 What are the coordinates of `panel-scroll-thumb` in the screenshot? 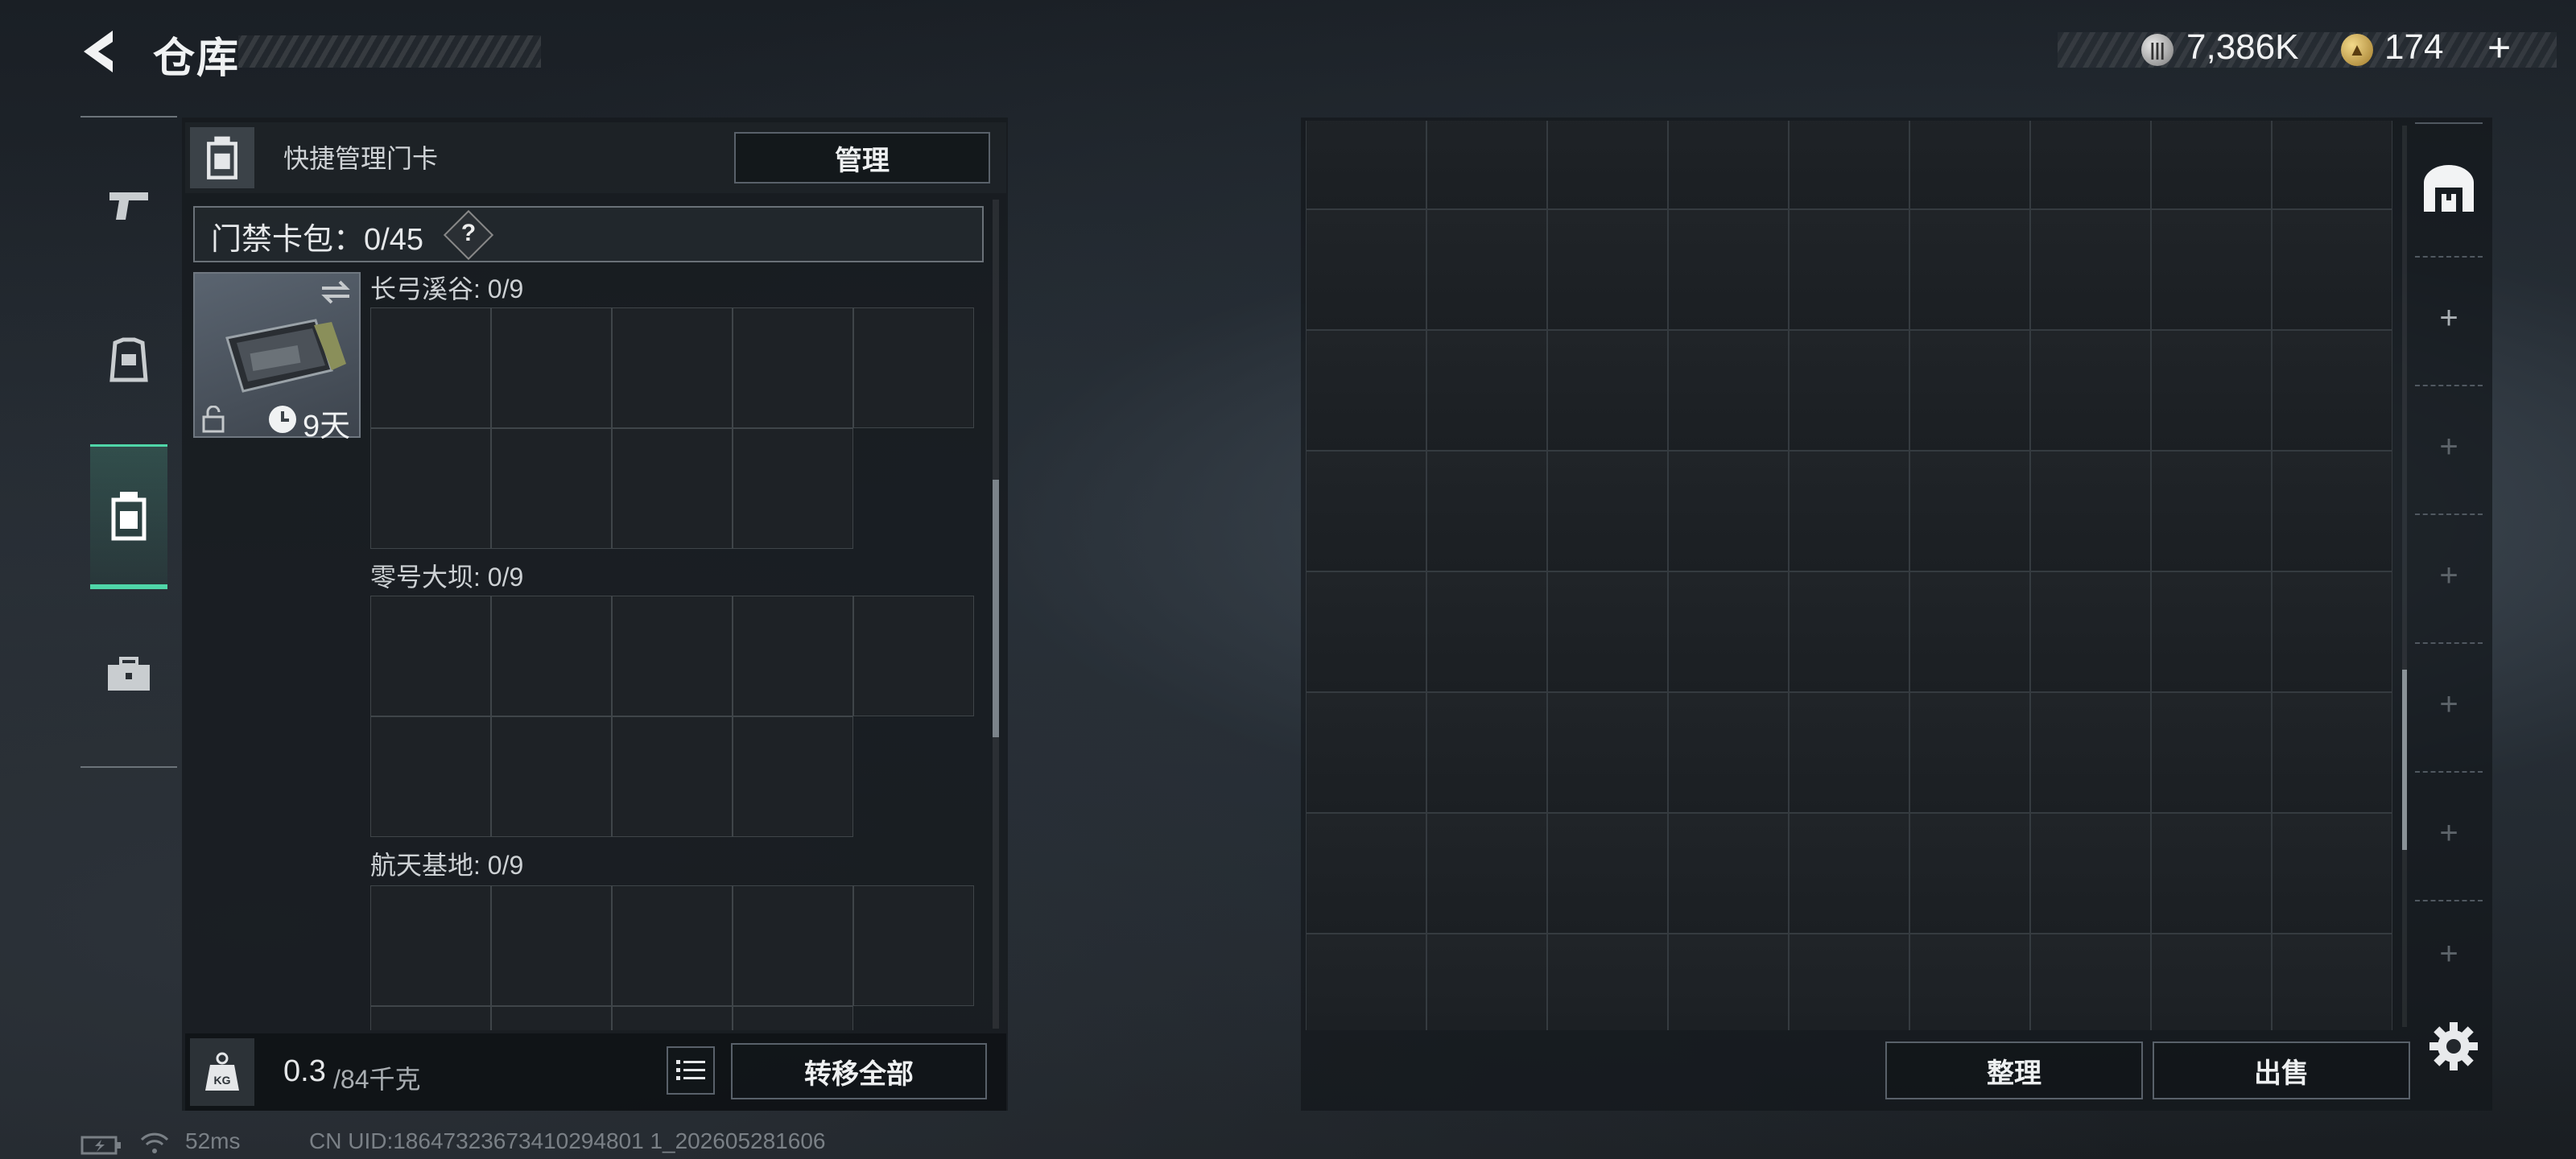 It's located at (996, 608).